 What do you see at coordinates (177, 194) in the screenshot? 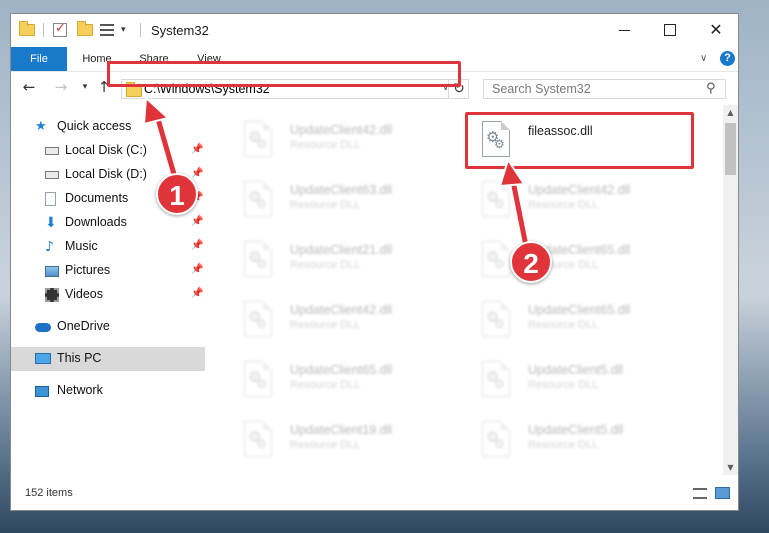
I see `step-marker-1: 1` at bounding box center [177, 194].